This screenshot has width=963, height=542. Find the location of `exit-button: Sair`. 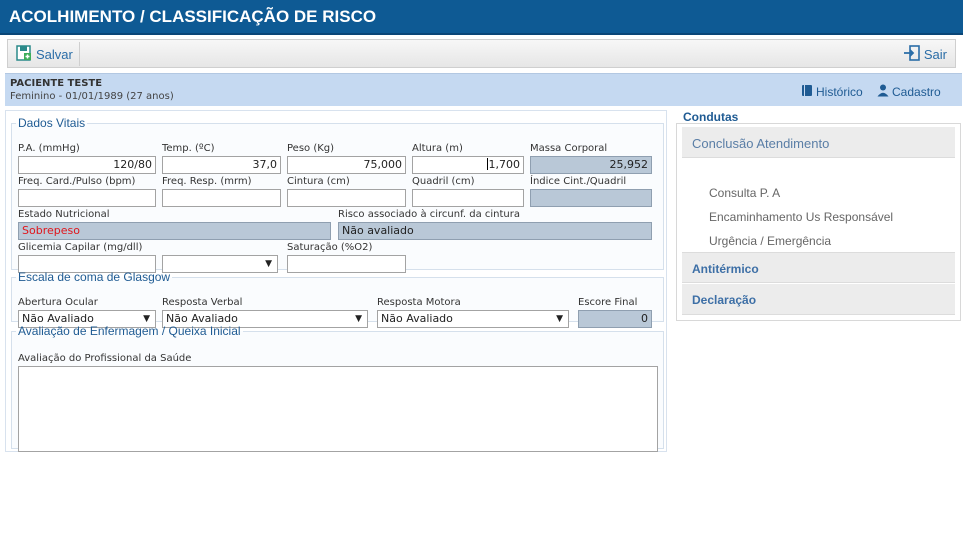

exit-button: Sair is located at coordinates (925, 54).